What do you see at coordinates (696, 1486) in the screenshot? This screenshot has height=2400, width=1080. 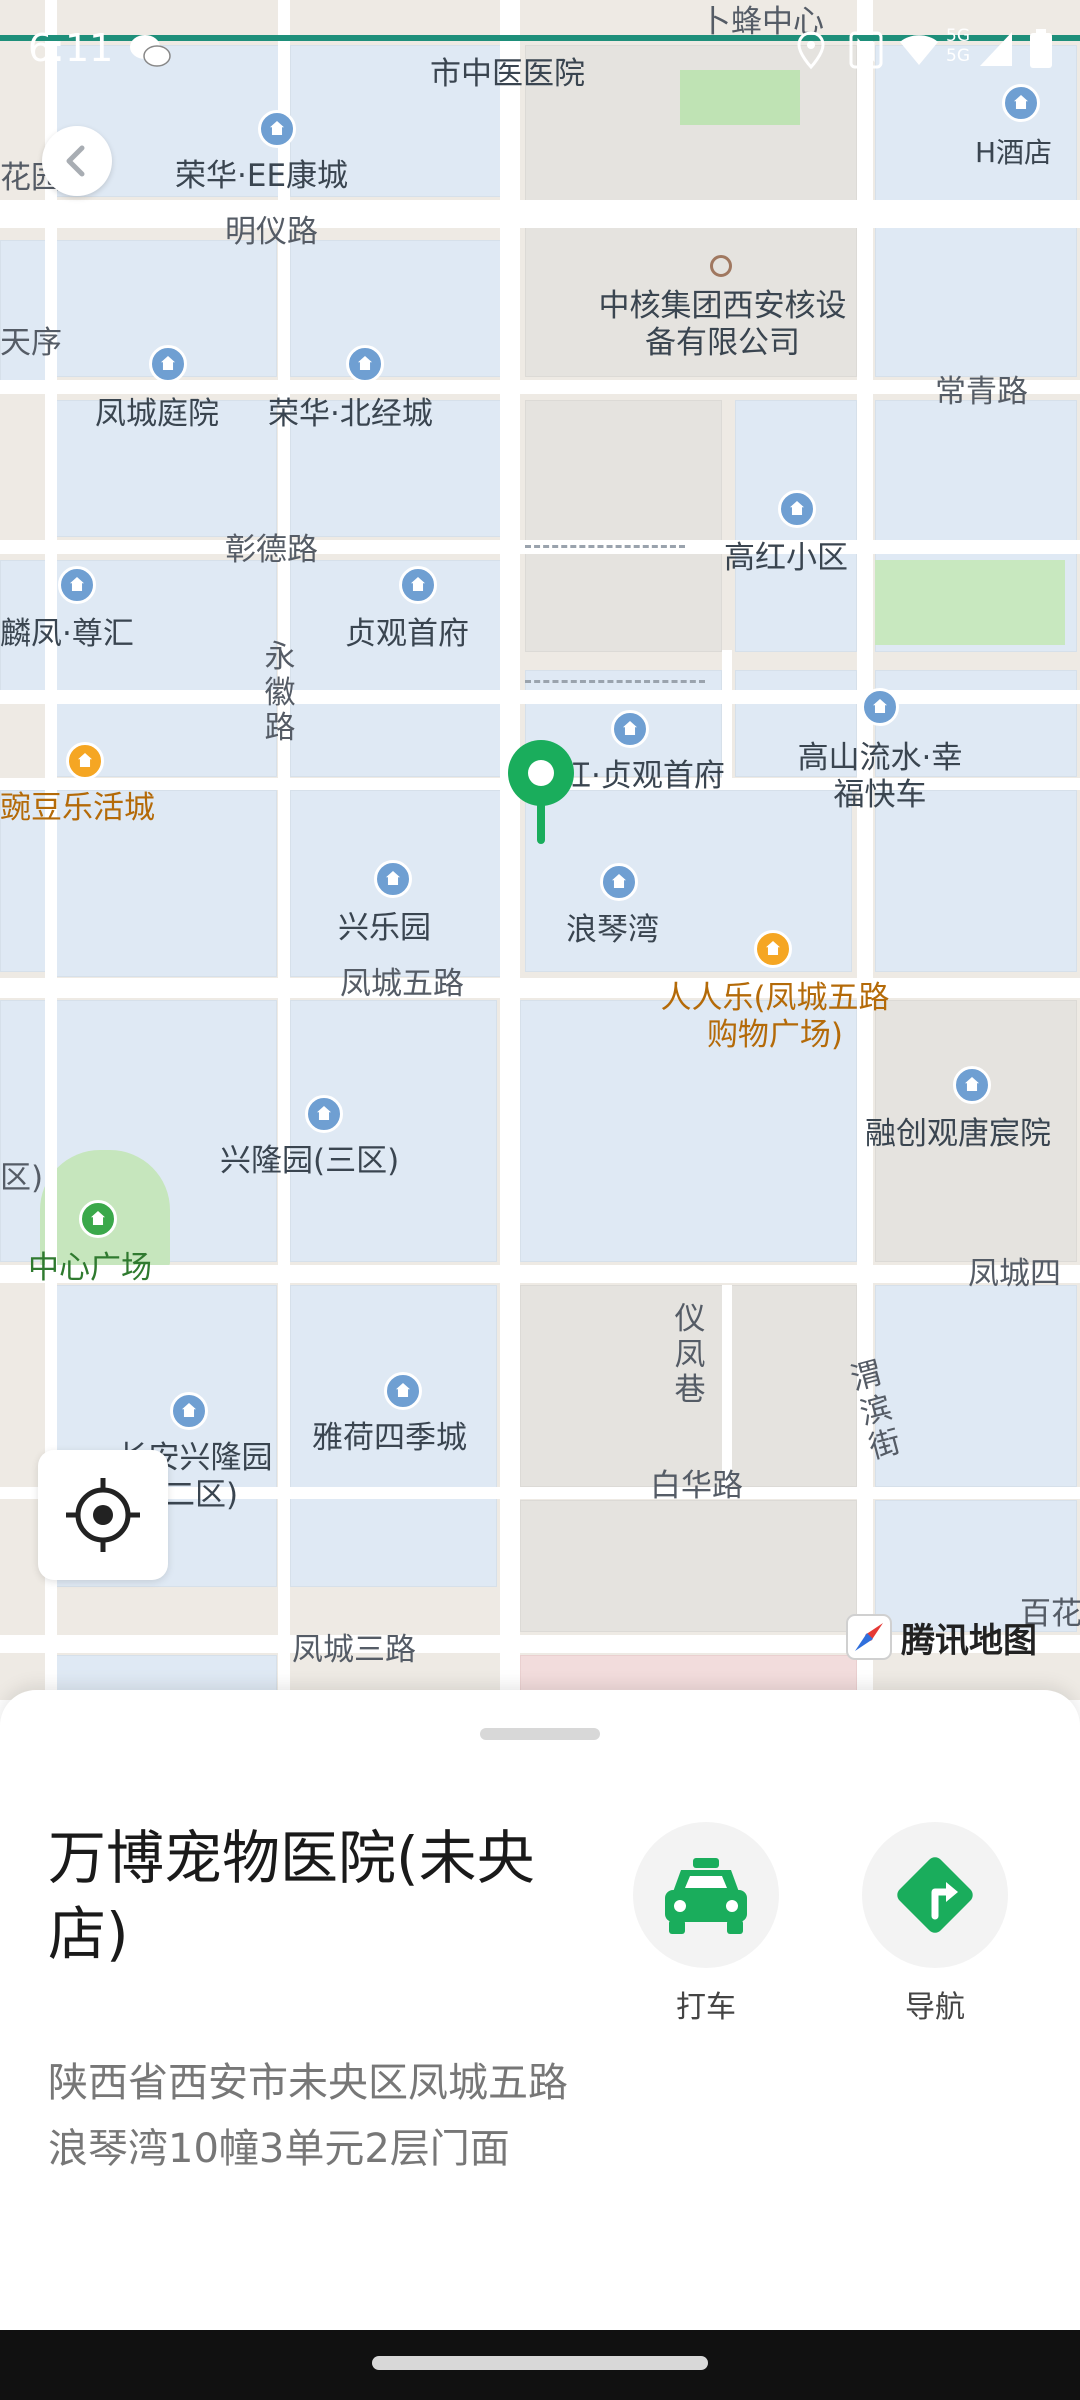 I see `road-label: 白华路` at bounding box center [696, 1486].